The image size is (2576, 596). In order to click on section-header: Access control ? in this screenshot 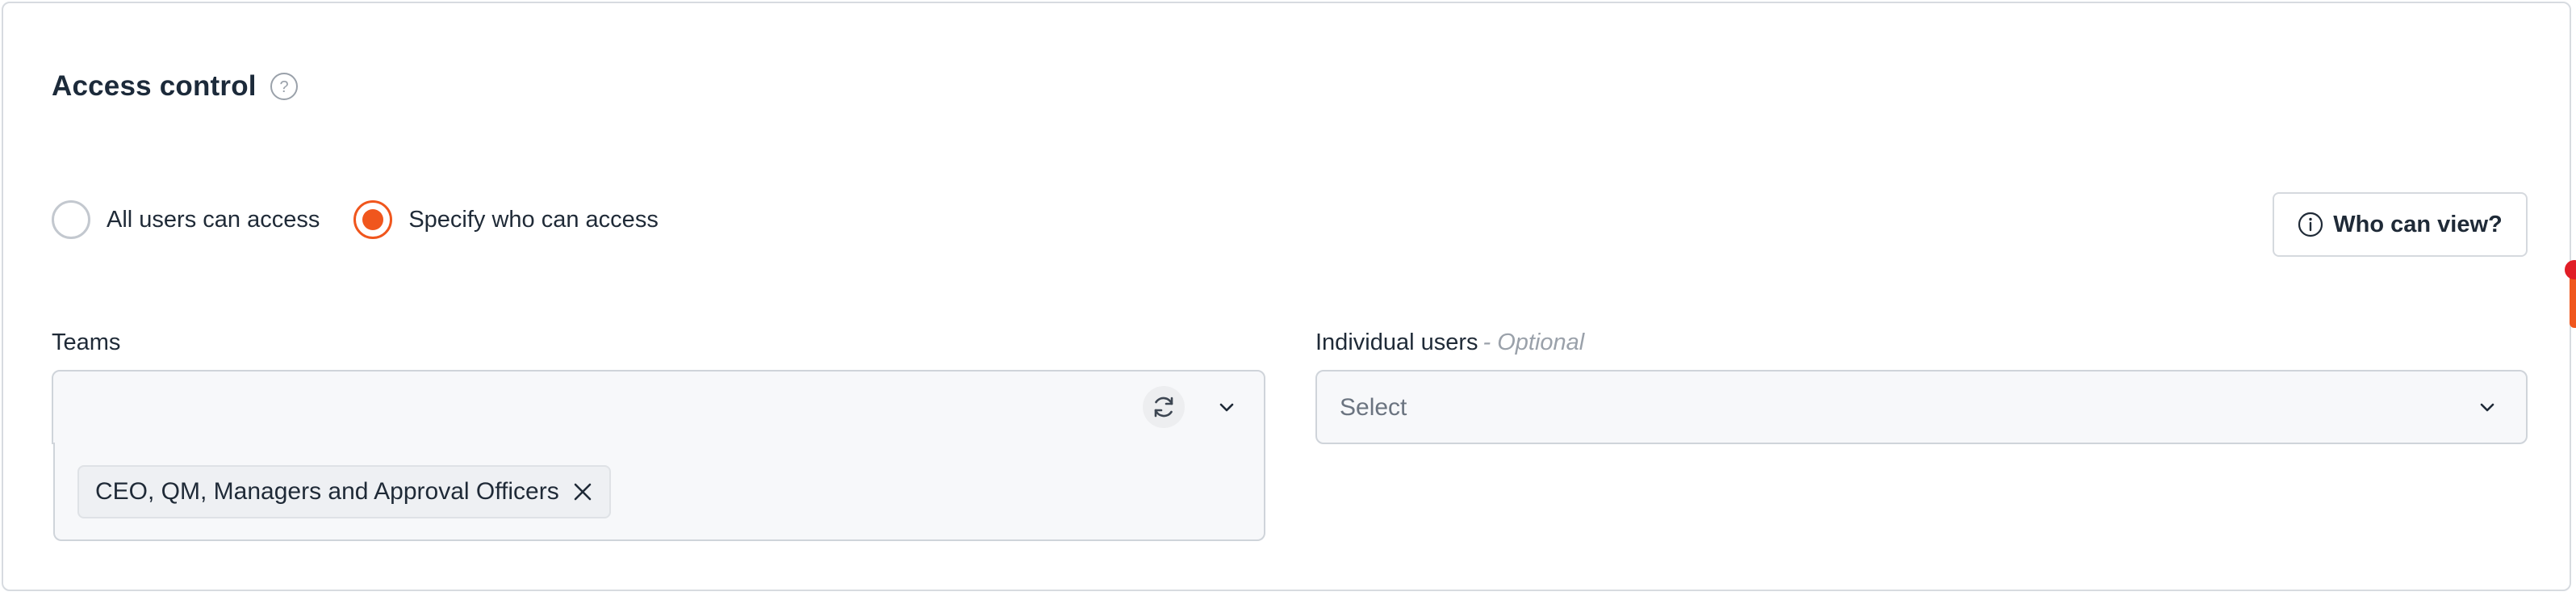, I will do `click(175, 86)`.